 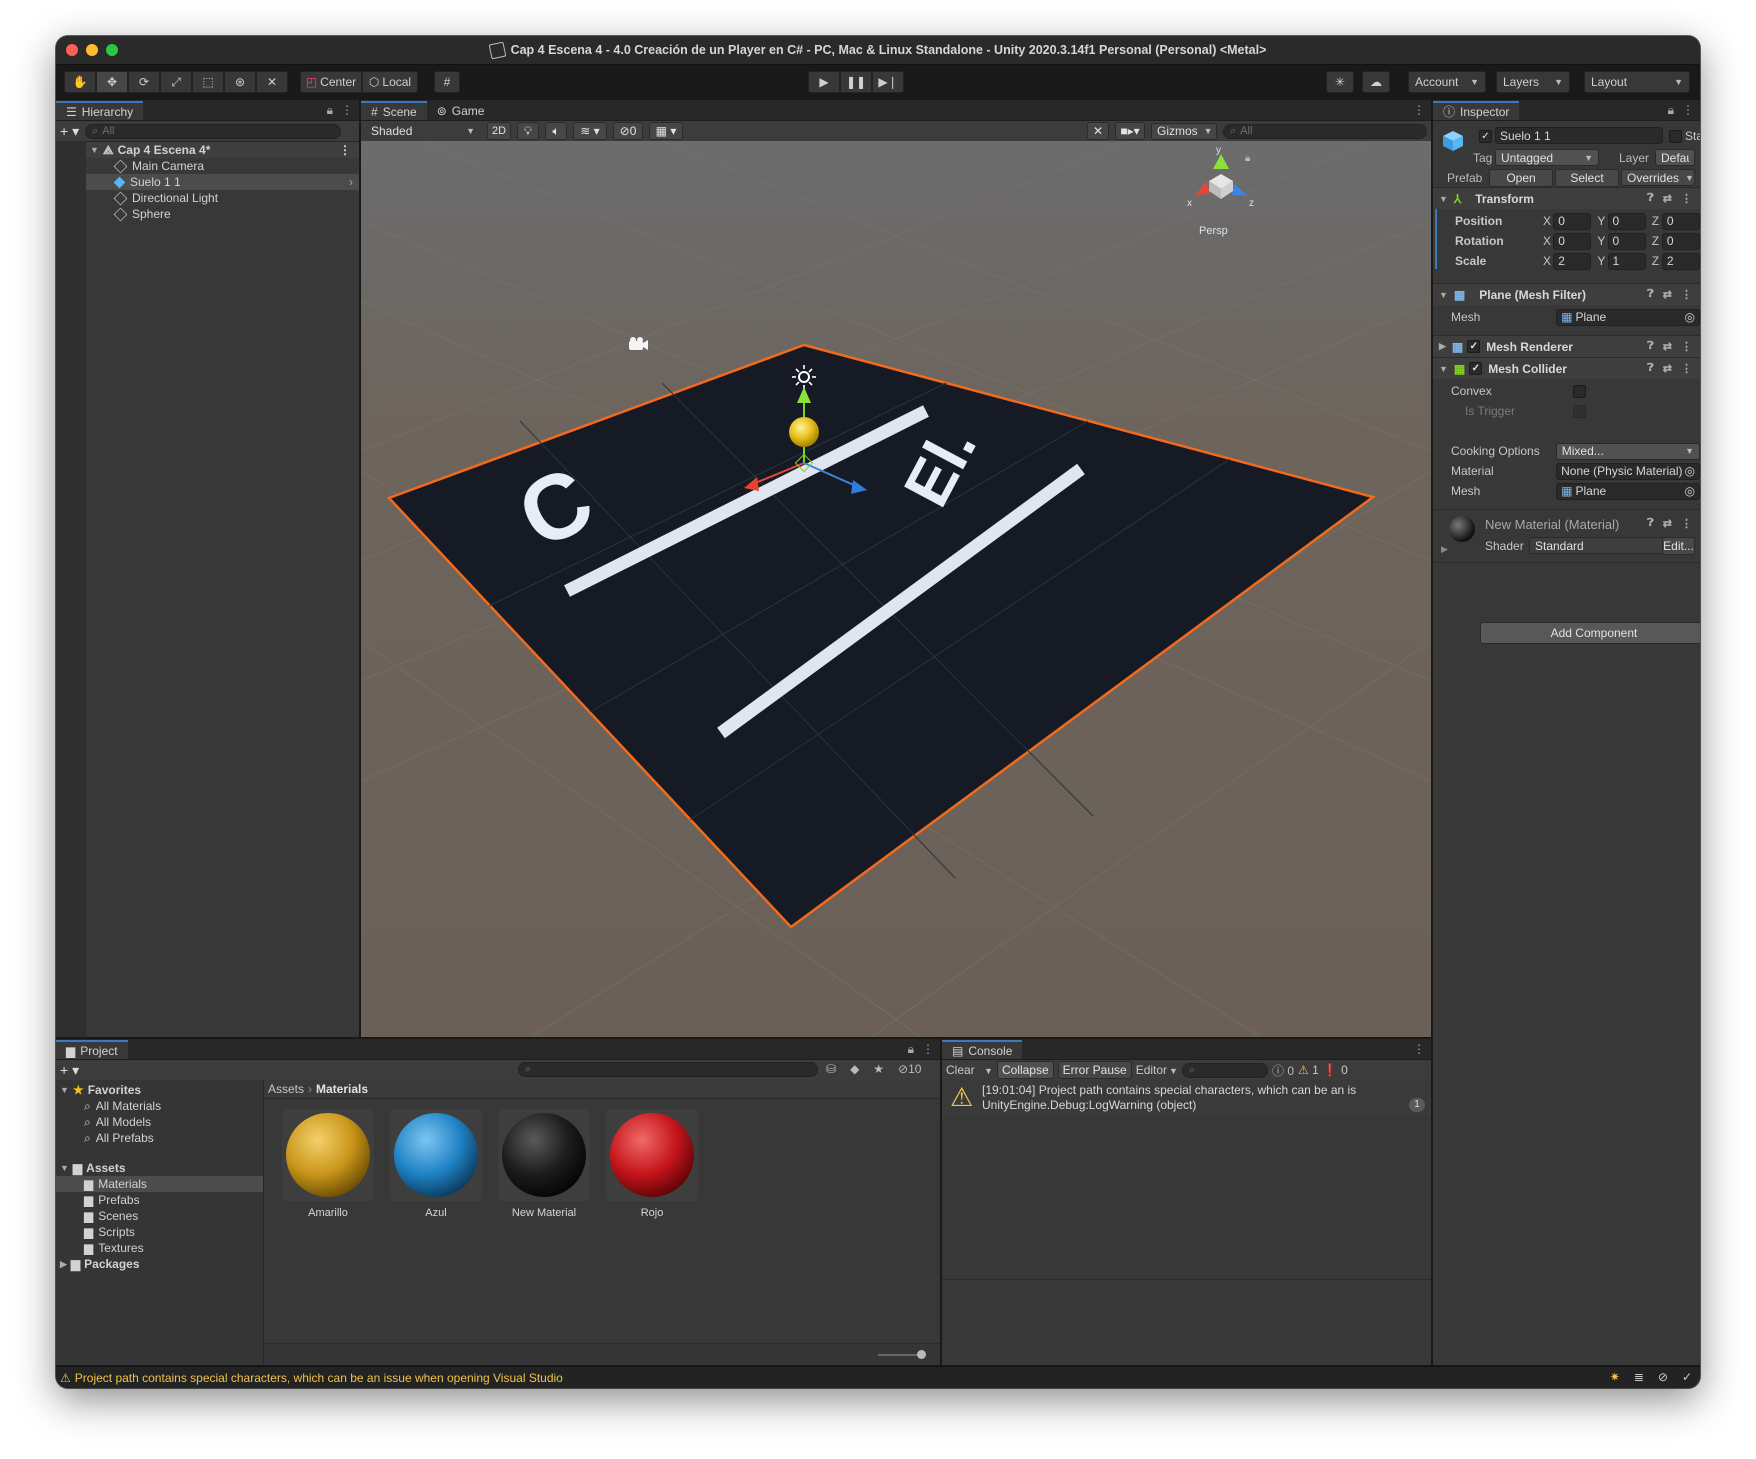 I want to click on collider-mesh-field: ▦ Plane ◎, so click(x=1628, y=491).